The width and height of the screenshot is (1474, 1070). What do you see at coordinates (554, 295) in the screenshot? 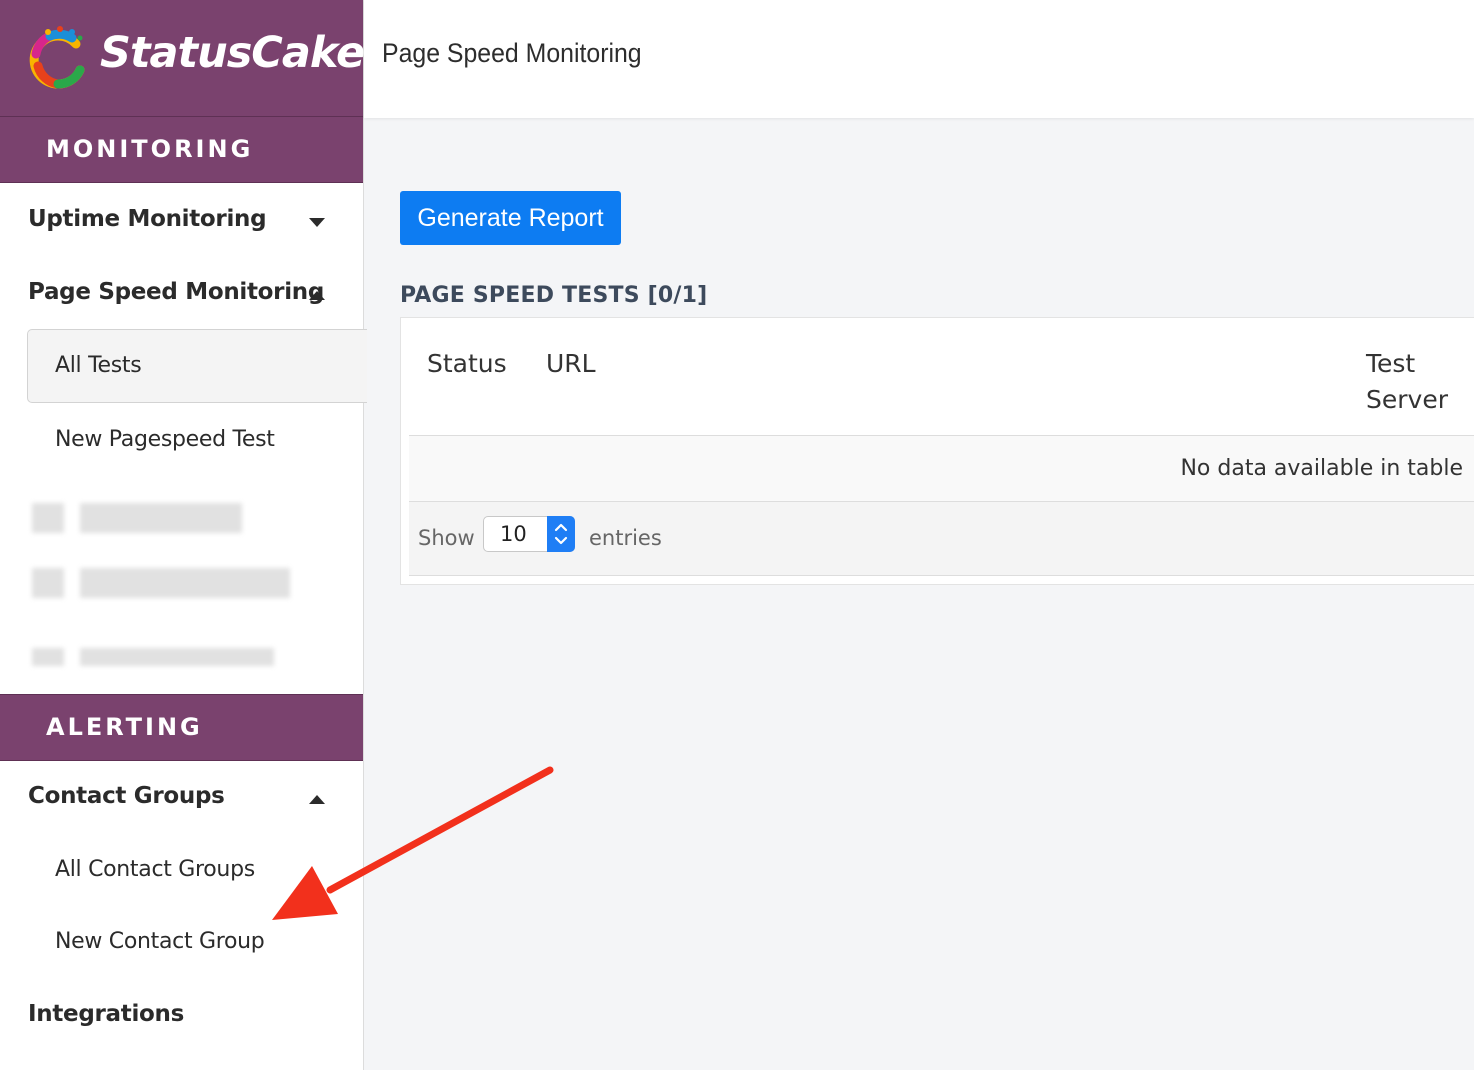
I see `tests-heading: PAGE SPEED TESTS [0/1]` at bounding box center [554, 295].